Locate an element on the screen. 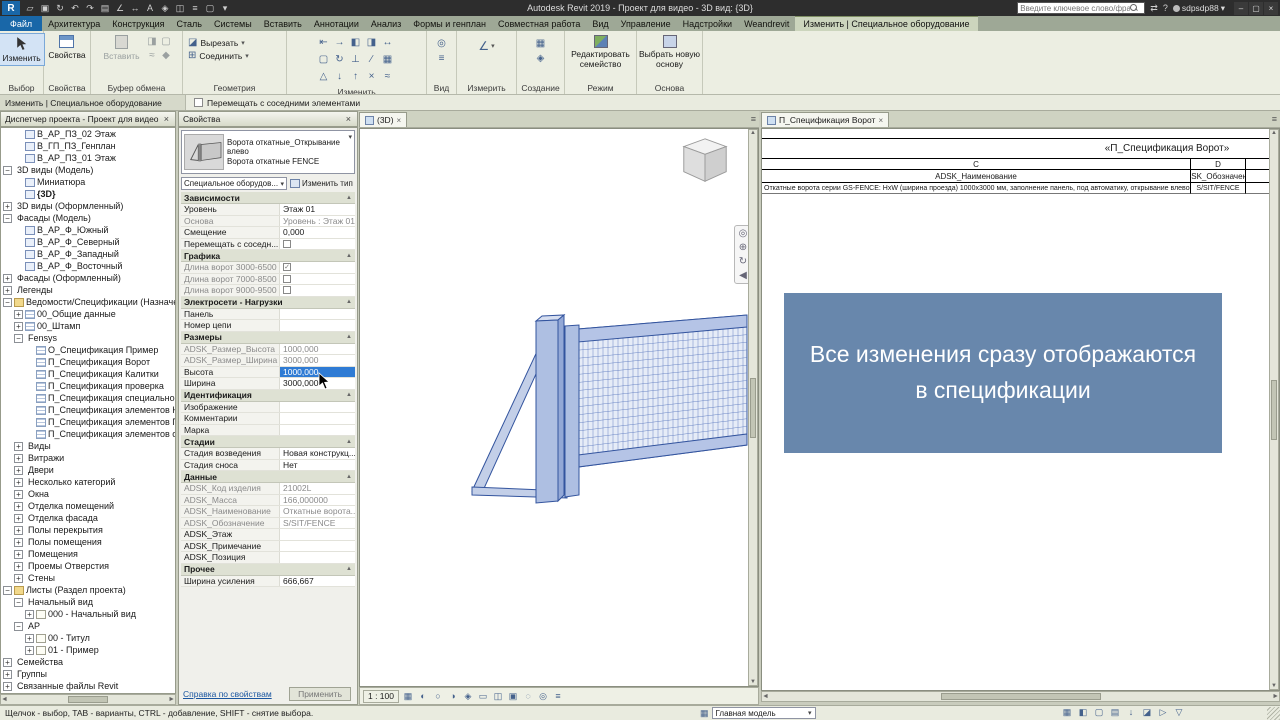 The width and height of the screenshot is (1280, 720). crop-icon: ▭ is located at coordinates (483, 696).